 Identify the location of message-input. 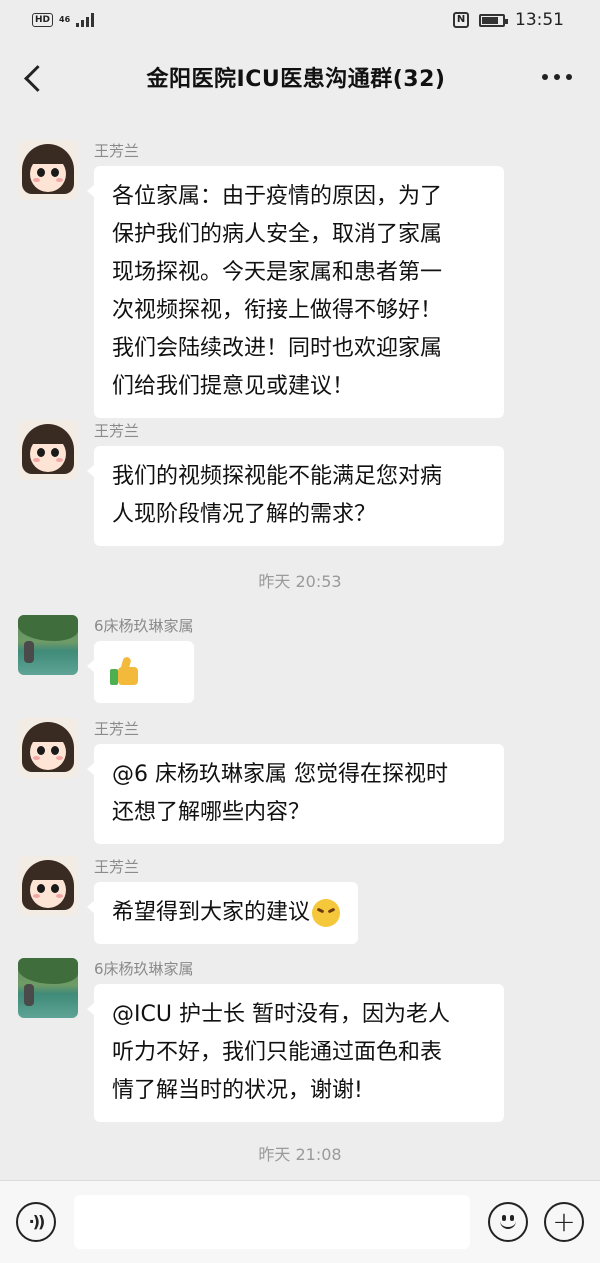
(272, 1222).